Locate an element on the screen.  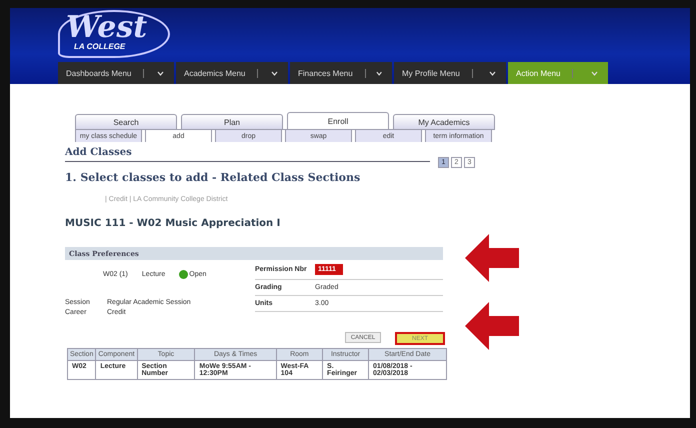
menu-button: Finances Menu is located at coordinates (341, 73).